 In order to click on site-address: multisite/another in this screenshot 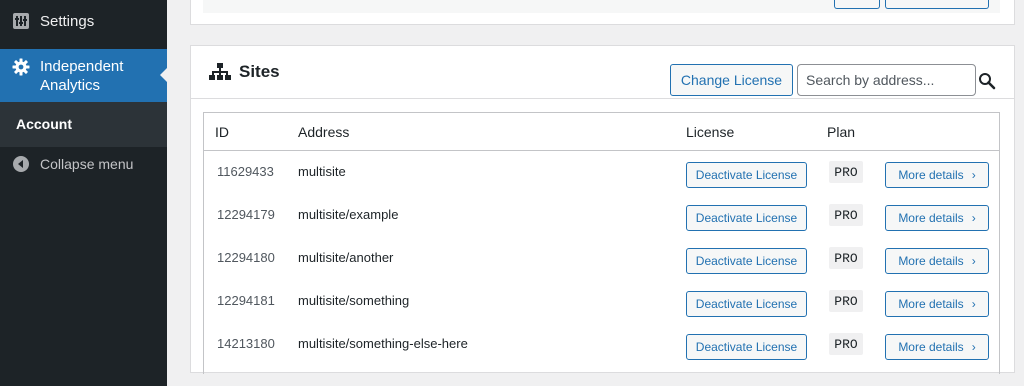, I will do `click(346, 257)`.